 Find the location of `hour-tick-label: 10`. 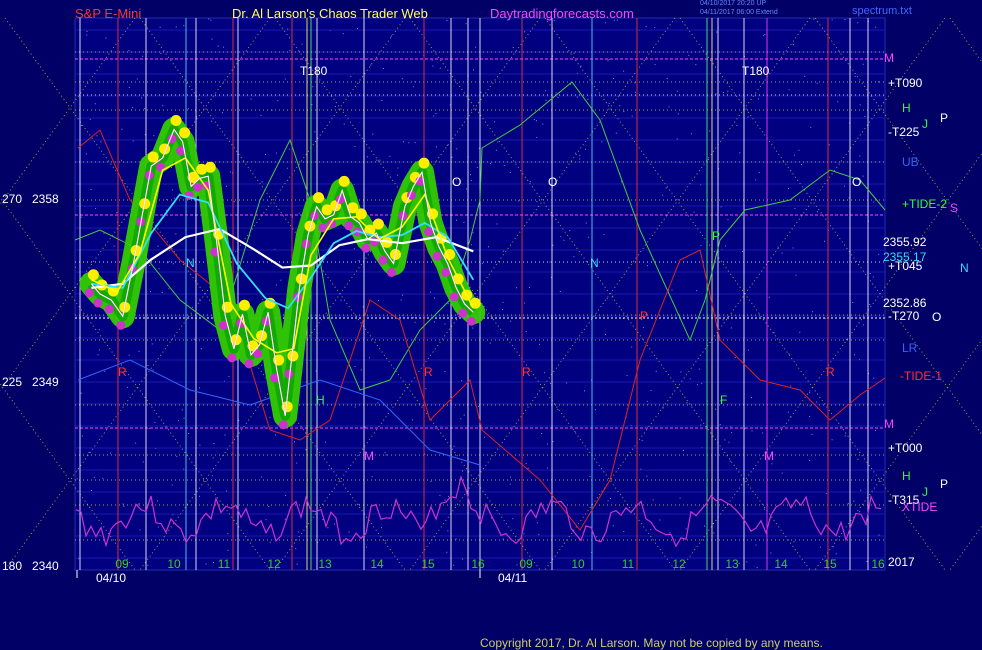

hour-tick-label: 10 is located at coordinates (174, 564).